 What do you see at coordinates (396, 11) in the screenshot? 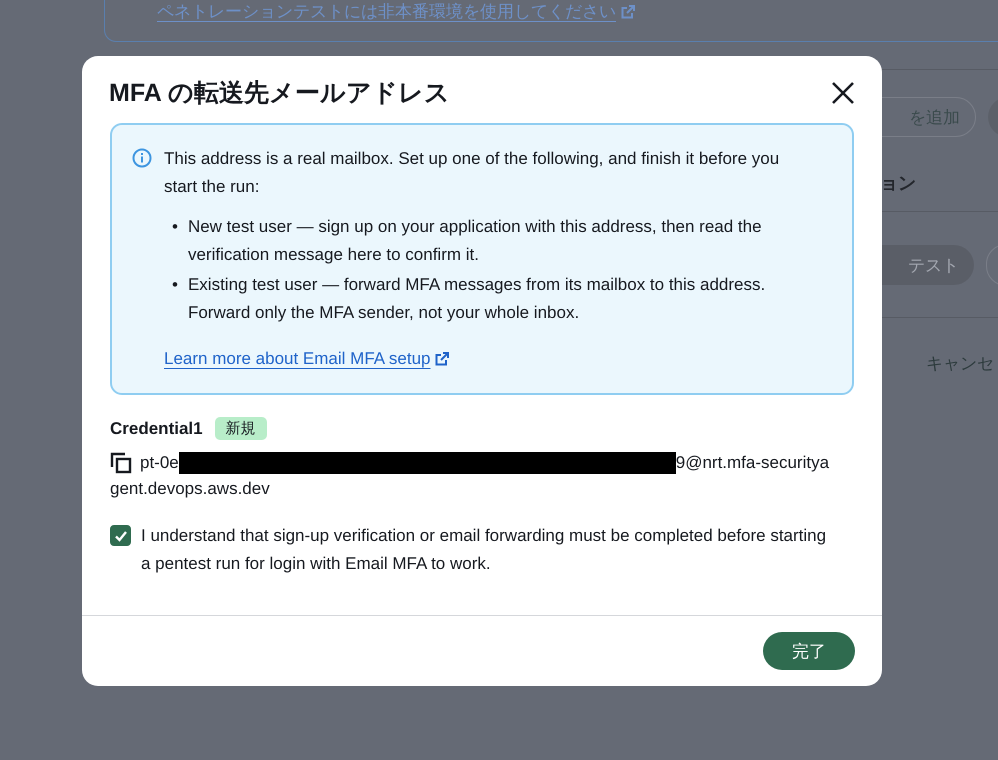
I see `guidance-link: ペネトレーションテストには非本番環境を使用してください` at bounding box center [396, 11].